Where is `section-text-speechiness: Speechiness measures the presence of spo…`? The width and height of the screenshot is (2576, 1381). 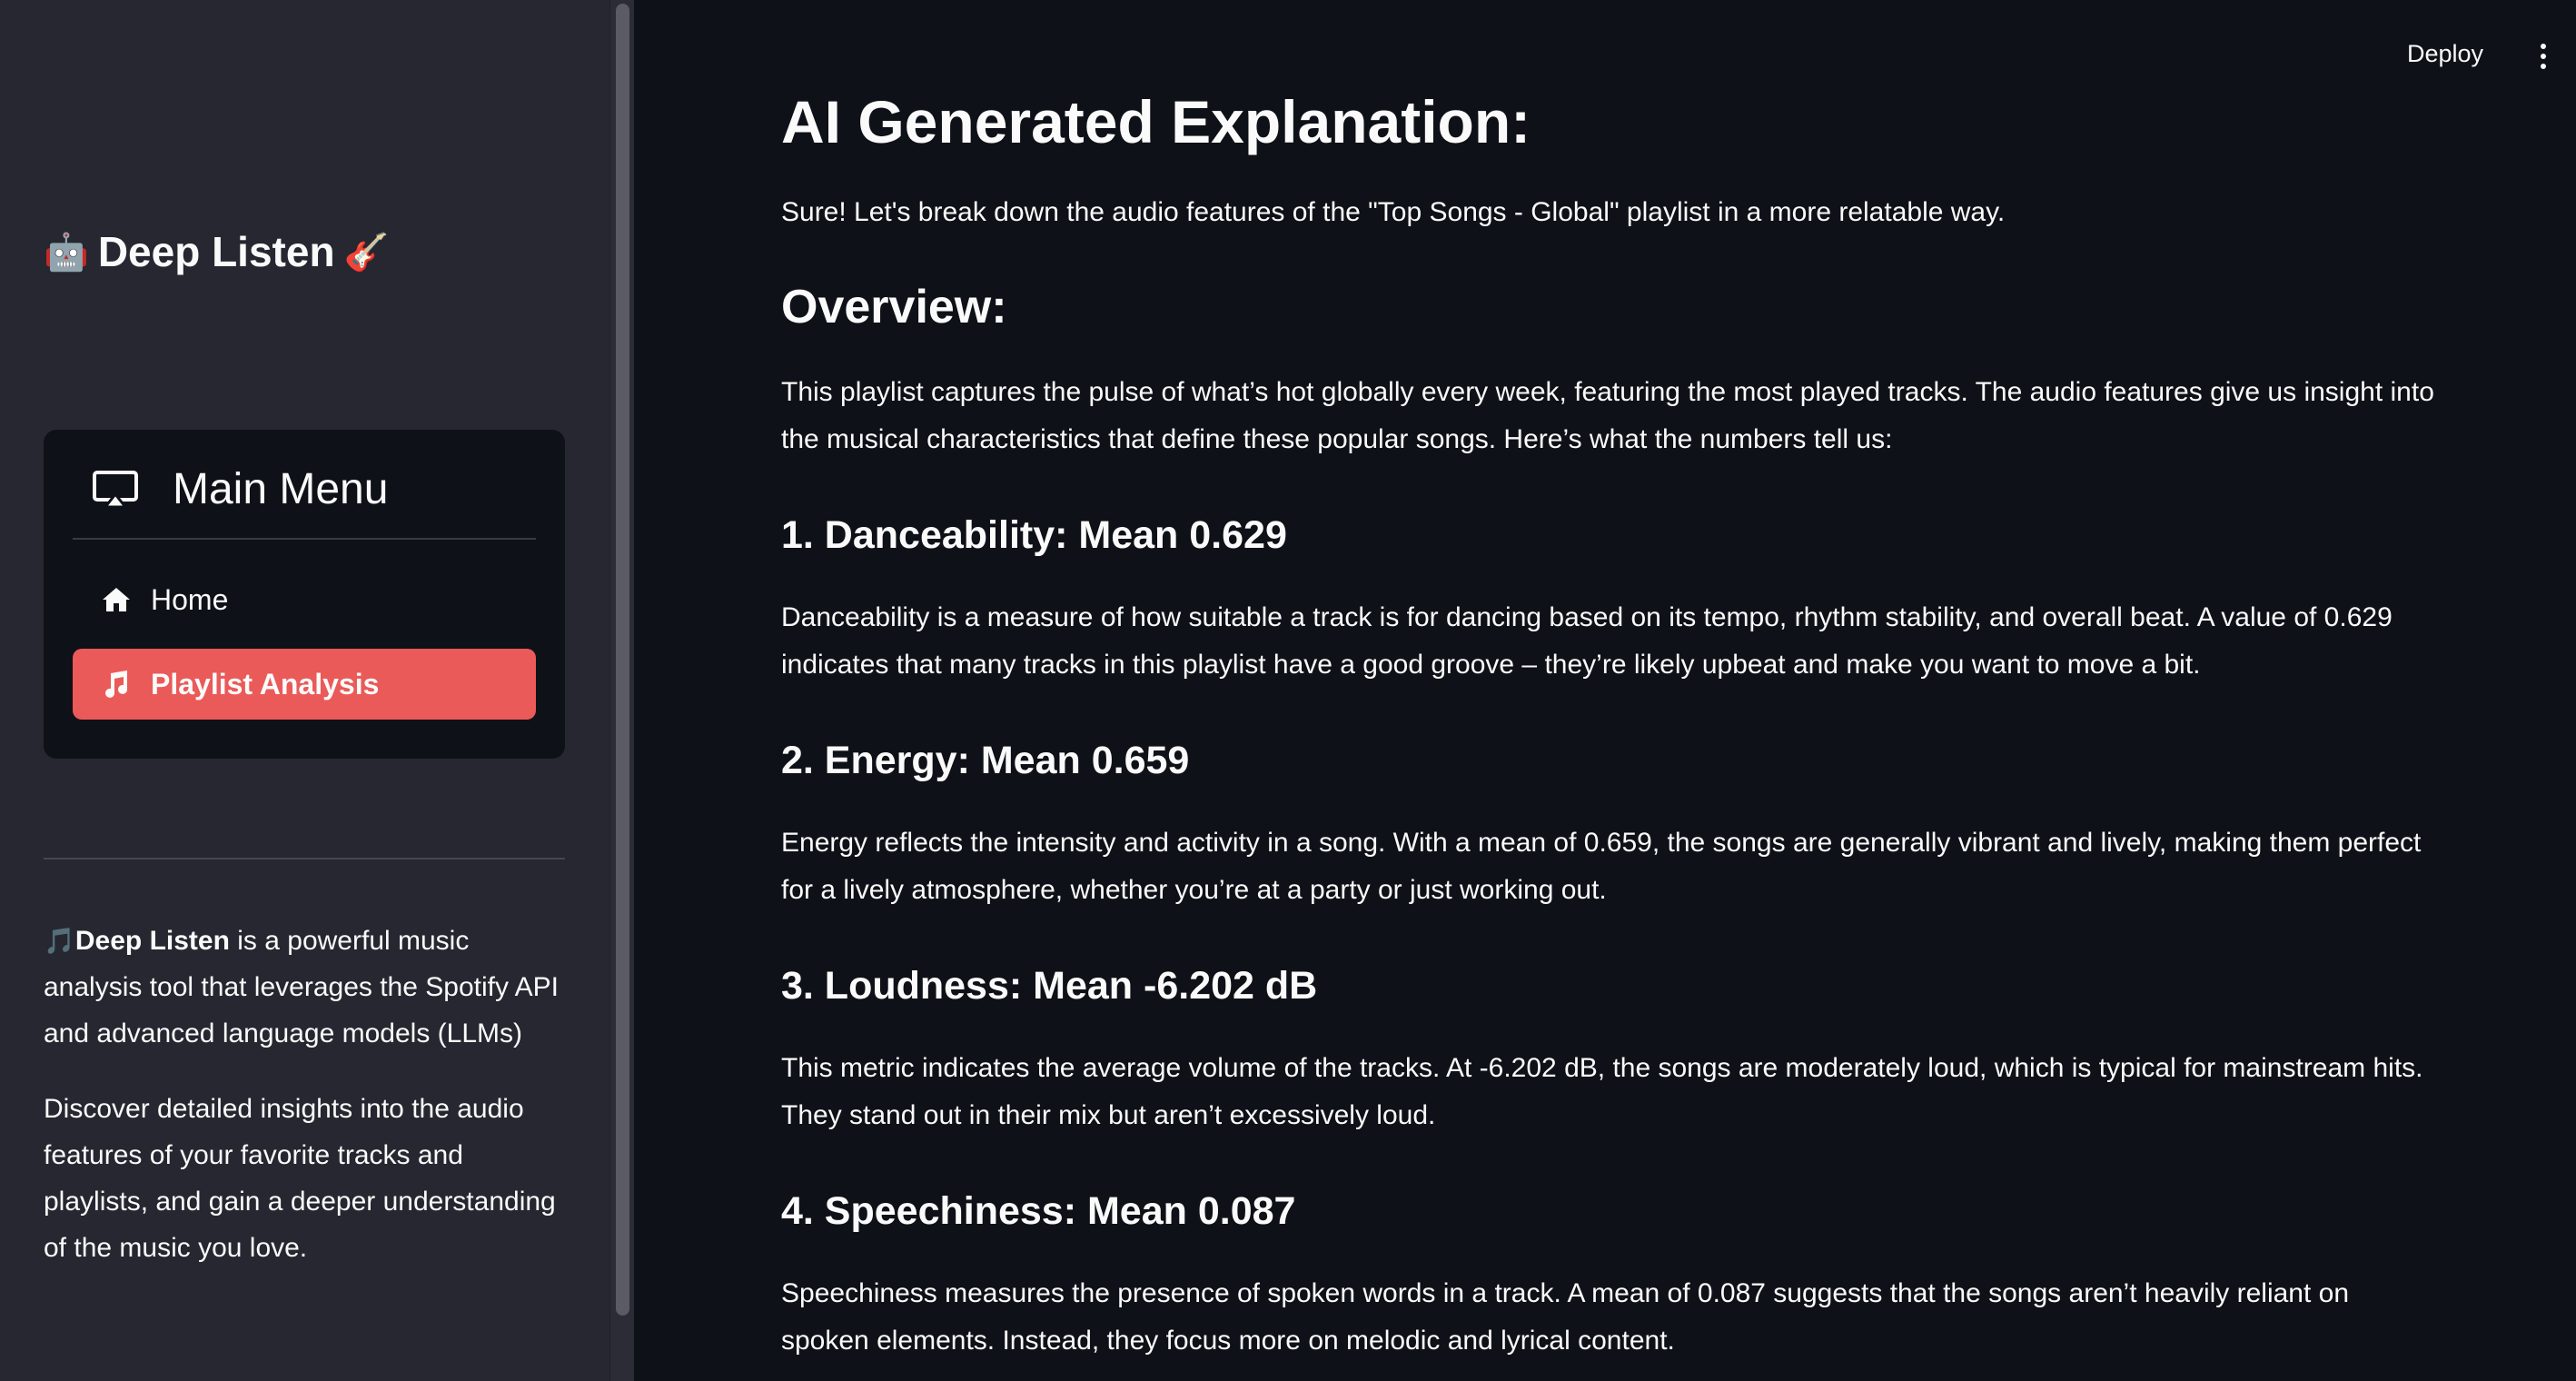
section-text-speechiness: Speechiness measures the presence of spo… is located at coordinates (1565, 1317).